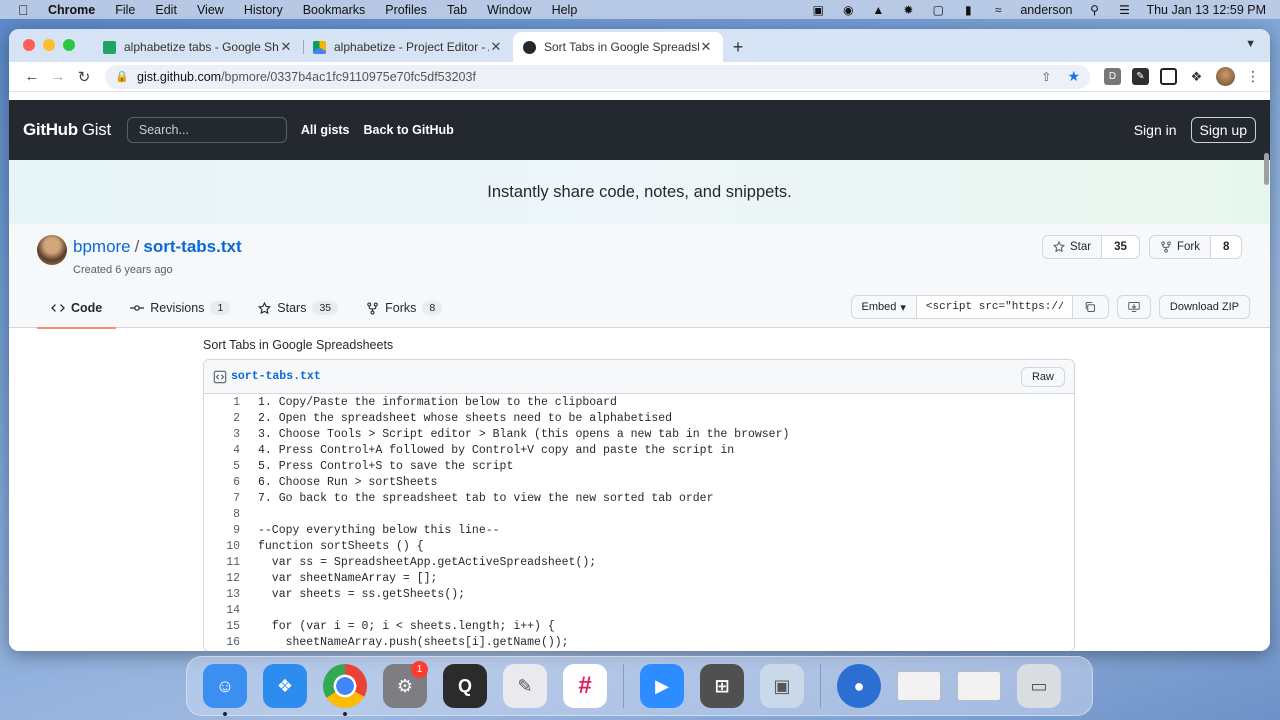  I want to click on github-gist-logo: GitHub Gist, so click(67, 130).